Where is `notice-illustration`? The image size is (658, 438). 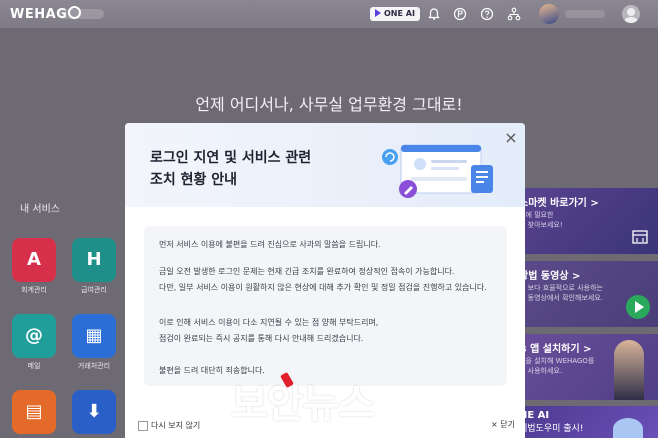
notice-illustration is located at coordinates (437, 171).